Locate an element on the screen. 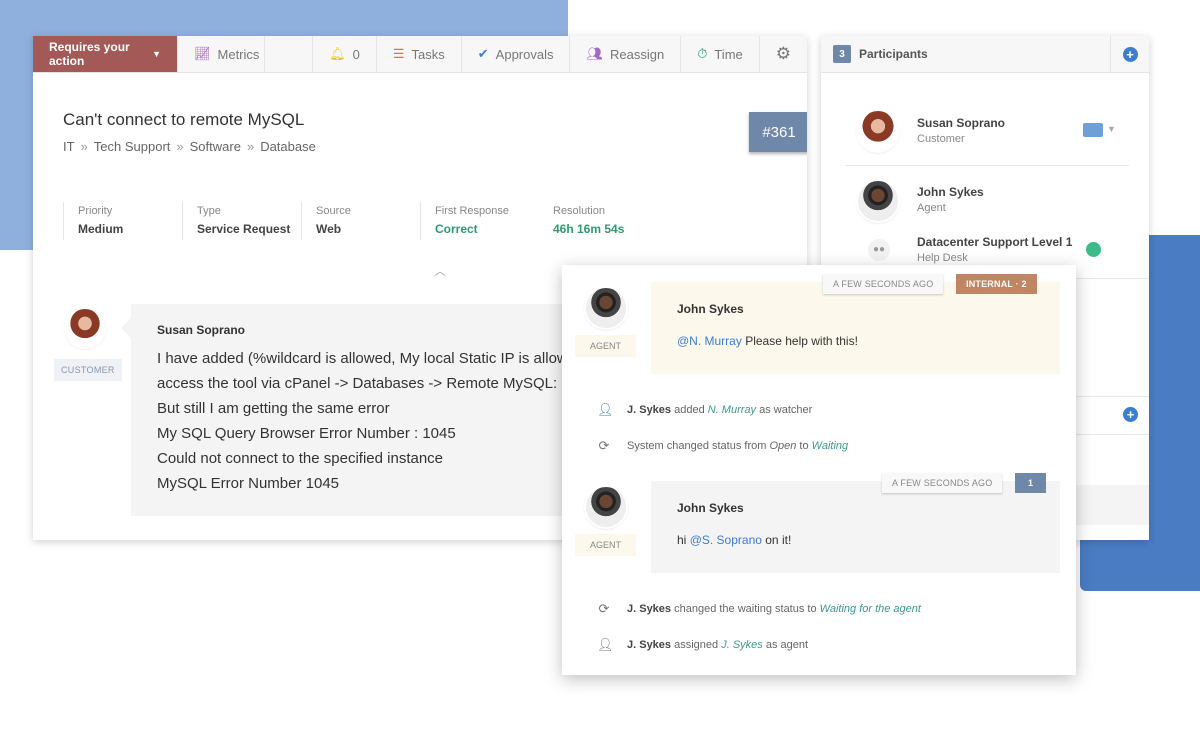 The width and height of the screenshot is (1200, 737). participant-count: 3 is located at coordinates (842, 54).